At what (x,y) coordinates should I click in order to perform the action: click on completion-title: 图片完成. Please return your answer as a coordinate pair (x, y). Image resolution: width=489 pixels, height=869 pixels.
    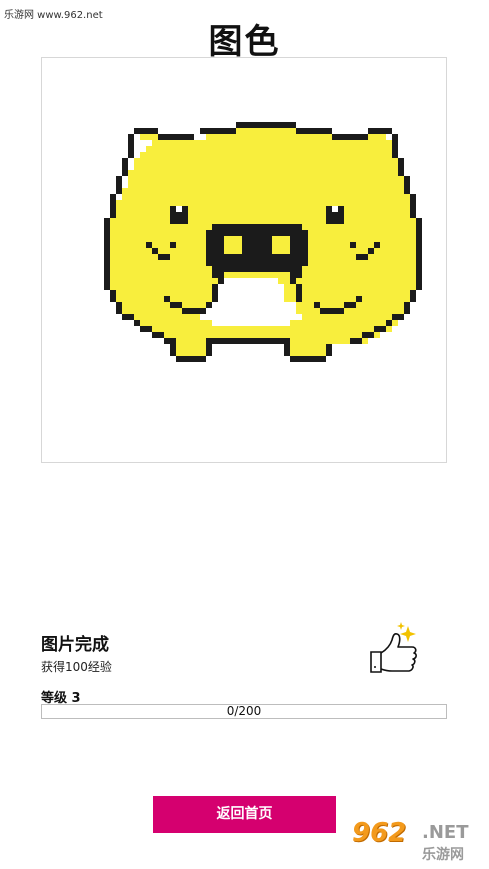
    Looking at the image, I should click on (75, 645).